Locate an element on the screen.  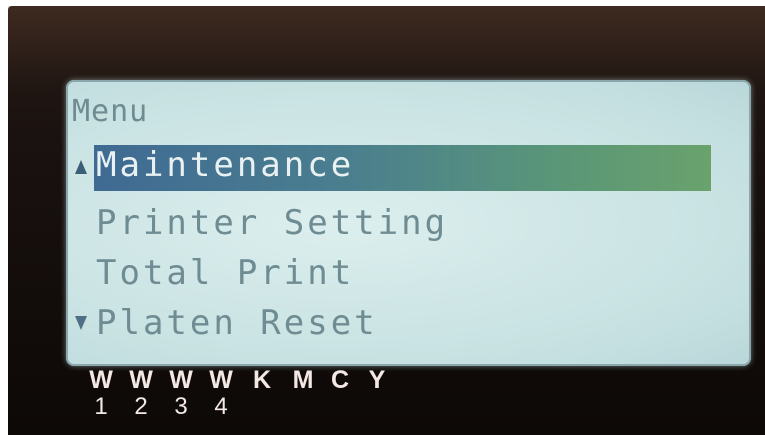
ink-letter: M is located at coordinates (303, 380).